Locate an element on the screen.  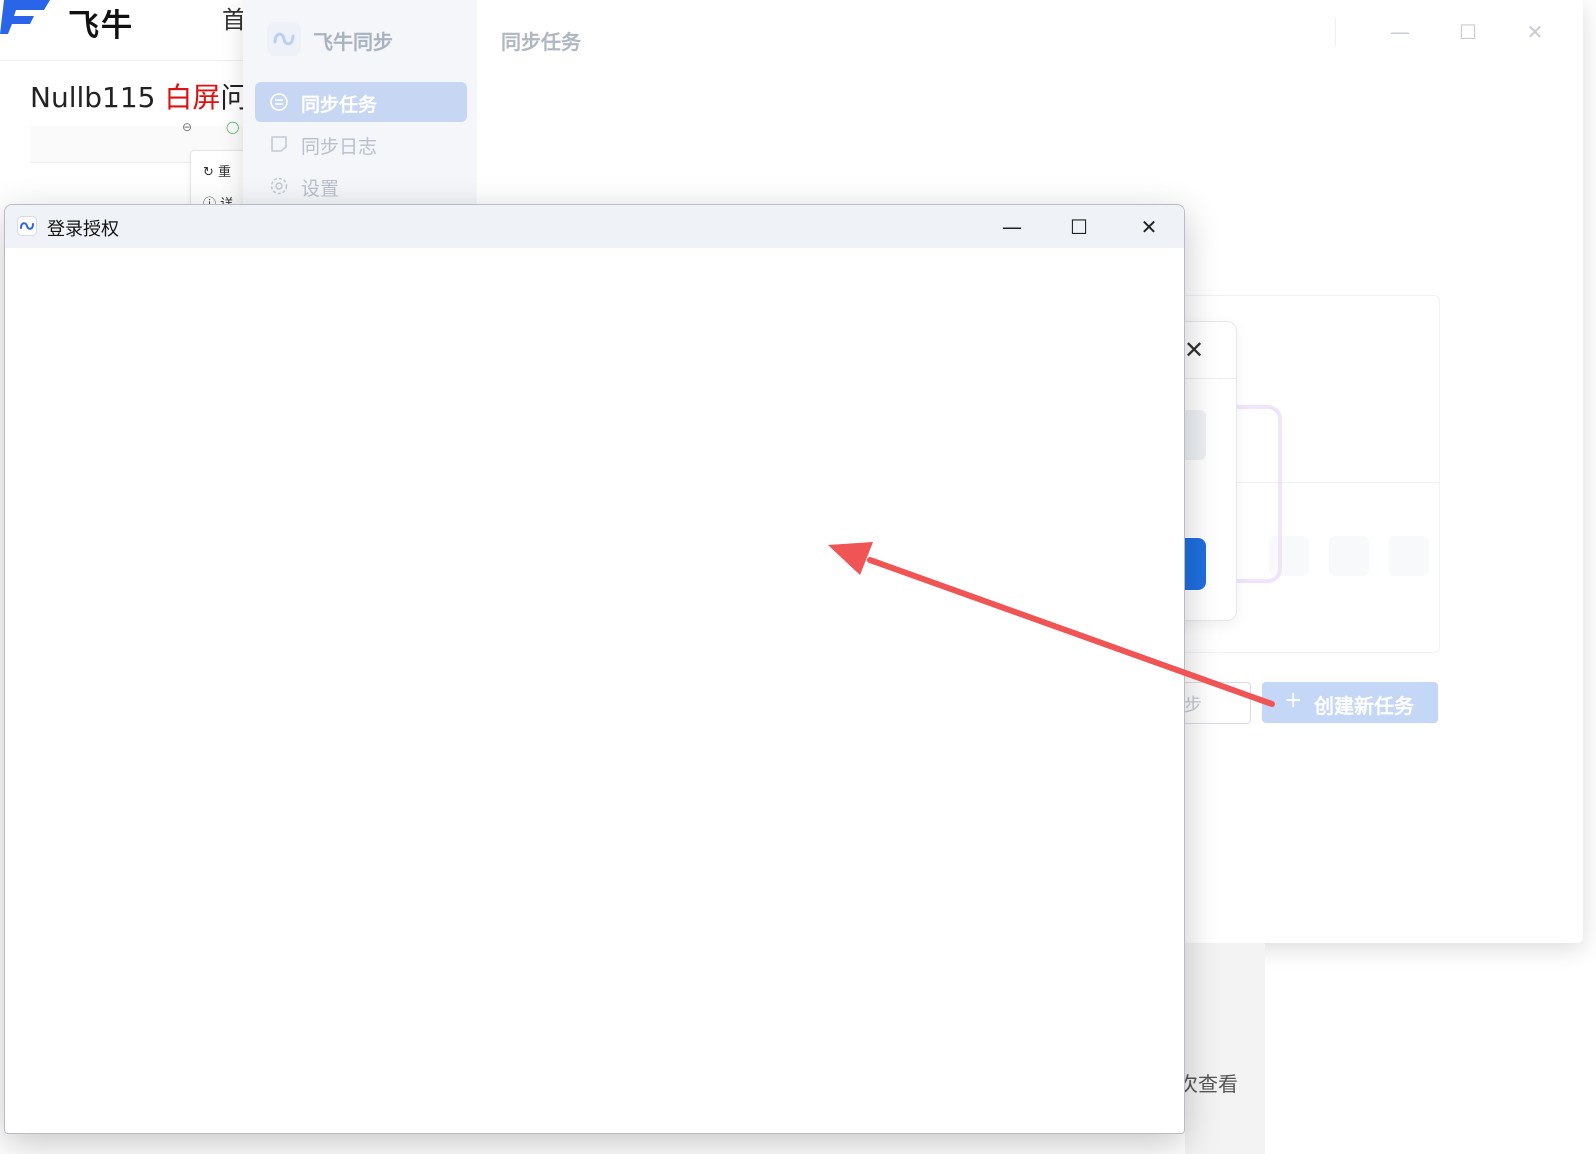
view-link-text: 次查看 is located at coordinates (1208, 1082).